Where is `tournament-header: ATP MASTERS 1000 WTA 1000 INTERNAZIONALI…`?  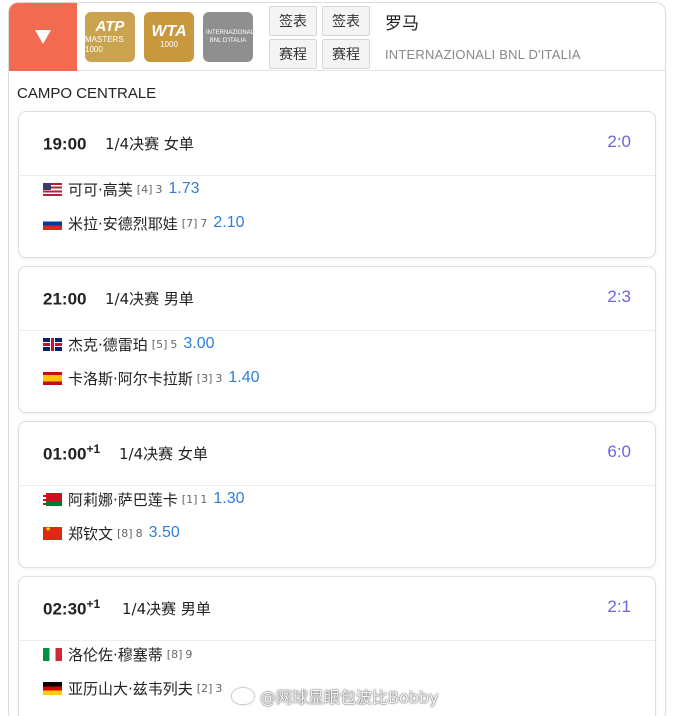
tournament-header: ATP MASTERS 1000 WTA 1000 INTERNAZIONALI… is located at coordinates (337, 37).